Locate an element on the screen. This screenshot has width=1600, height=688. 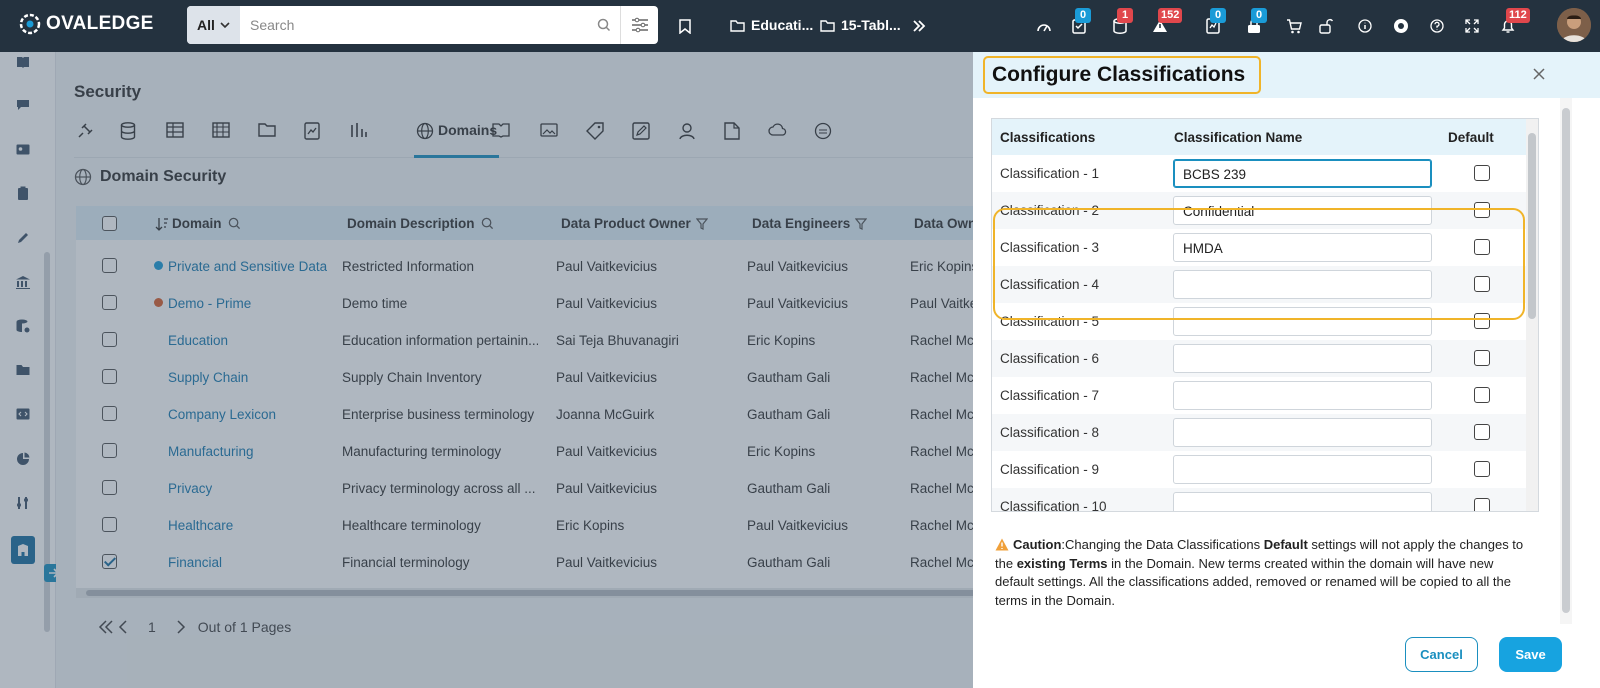
alert-badge: 152 is located at coordinates (1170, 15).